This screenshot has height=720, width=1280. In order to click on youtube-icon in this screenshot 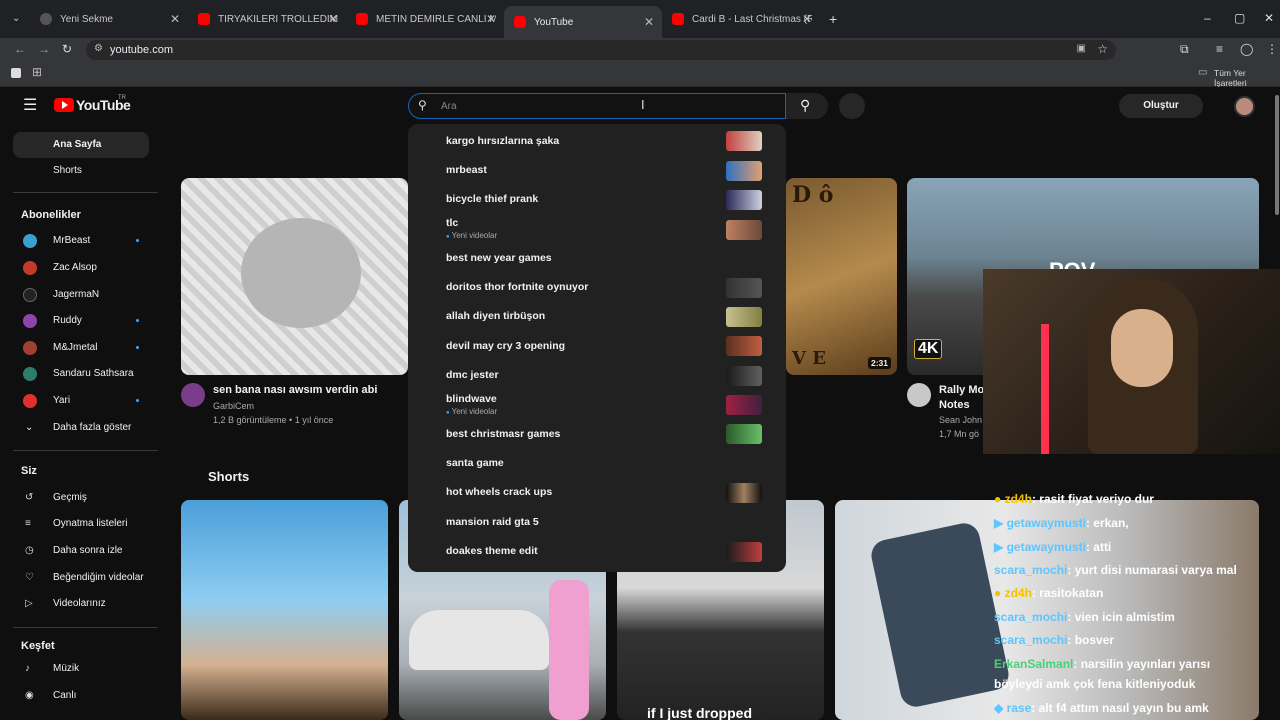, I will do `click(520, 22)`.